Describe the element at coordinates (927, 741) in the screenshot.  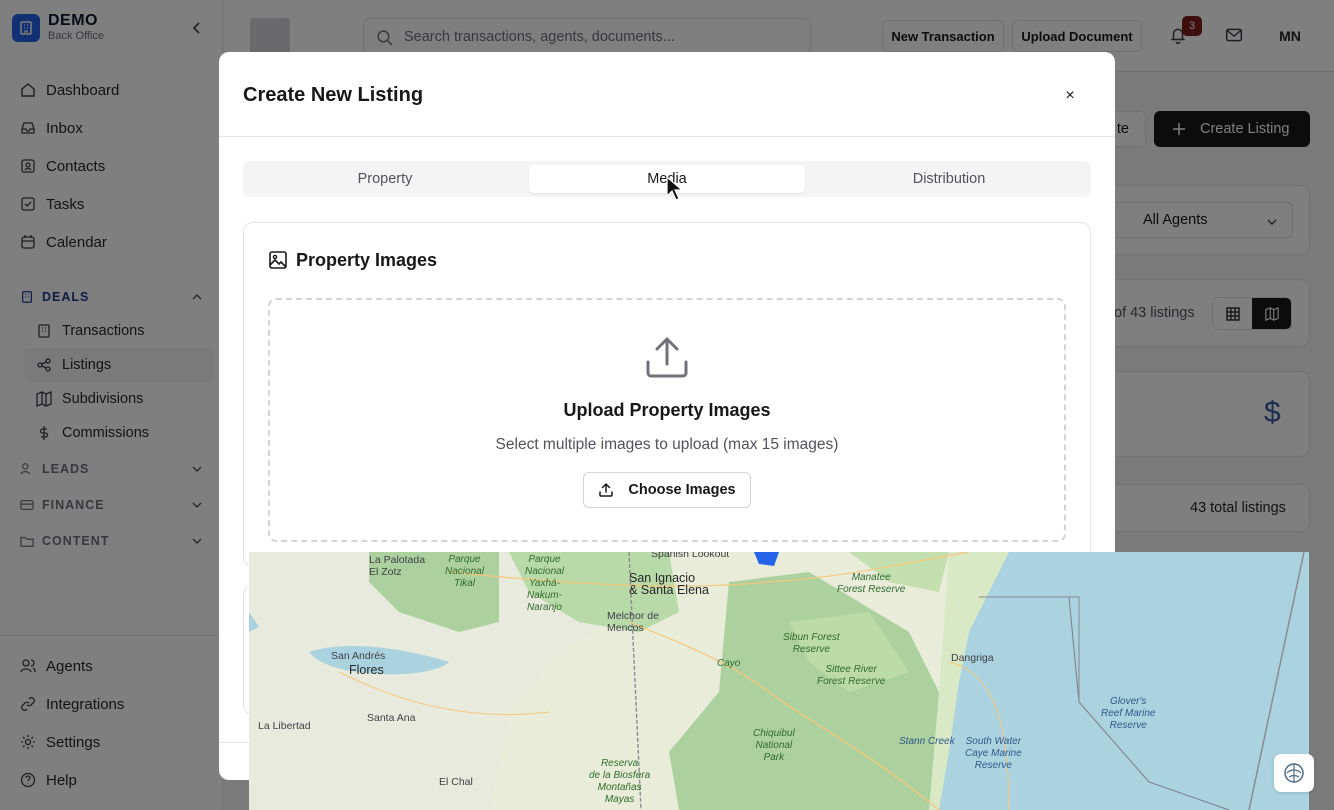
I see `map-label: Stann Creek` at that location.